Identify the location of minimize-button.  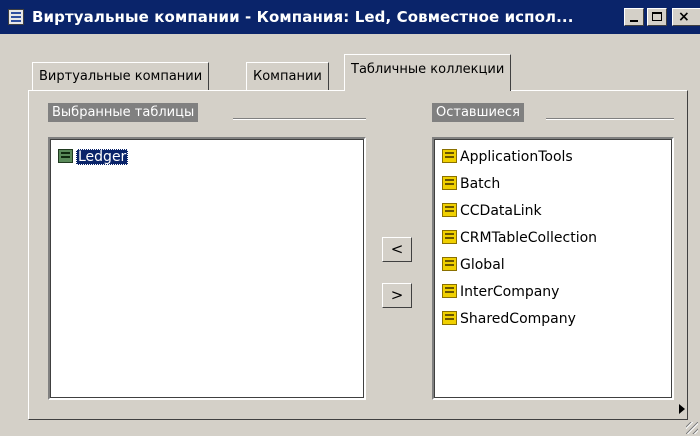
(634, 17).